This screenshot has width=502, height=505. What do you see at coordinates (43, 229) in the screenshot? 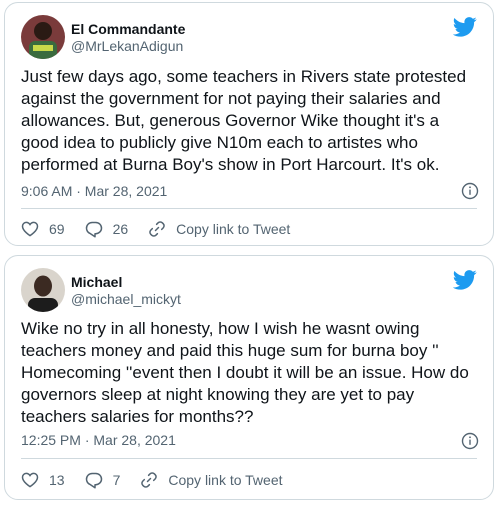
I see `like-button: 69` at bounding box center [43, 229].